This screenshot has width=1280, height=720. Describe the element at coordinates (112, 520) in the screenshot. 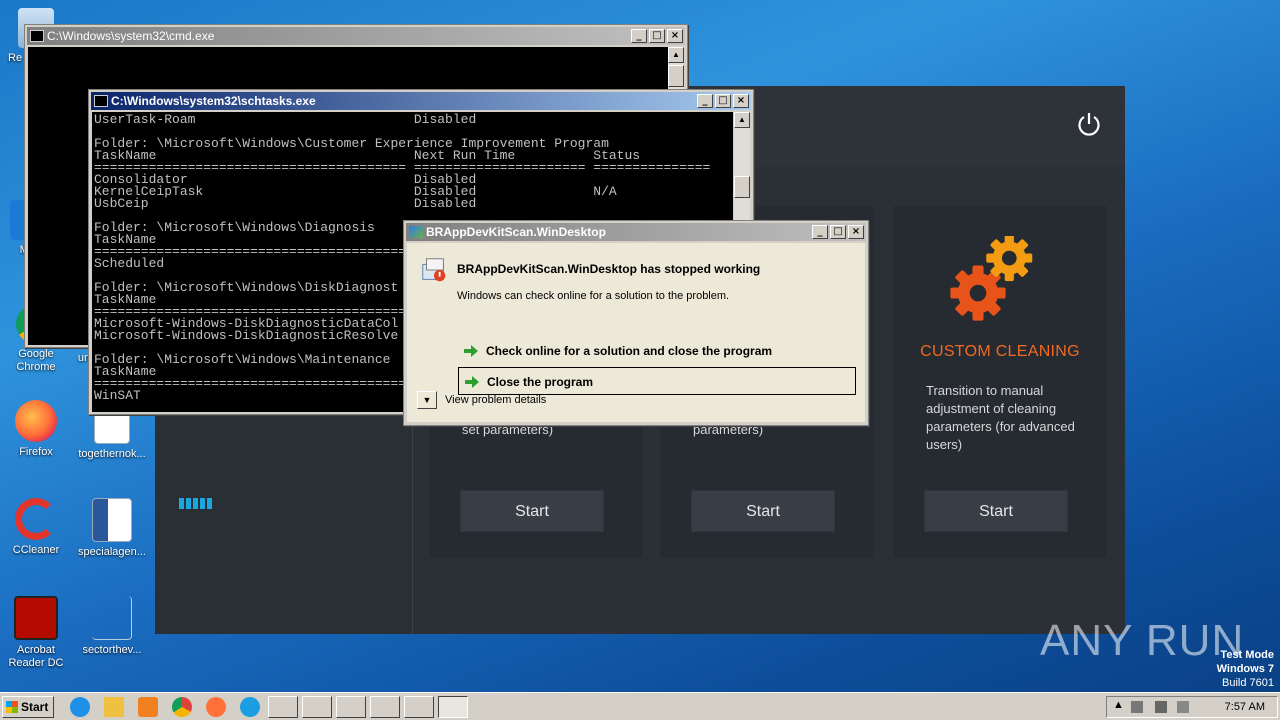

I see `word-document-icon` at that location.